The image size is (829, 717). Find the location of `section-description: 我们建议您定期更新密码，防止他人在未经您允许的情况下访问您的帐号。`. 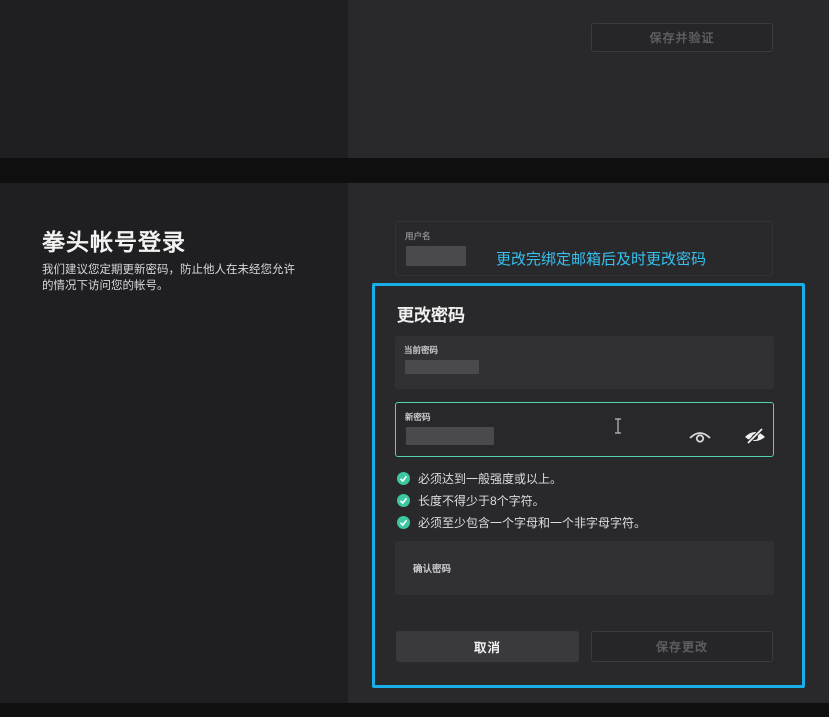

section-description: 我们建议您定期更新密码，防止他人在未经您允许的情况下访问您的帐号。 is located at coordinates (168, 278).